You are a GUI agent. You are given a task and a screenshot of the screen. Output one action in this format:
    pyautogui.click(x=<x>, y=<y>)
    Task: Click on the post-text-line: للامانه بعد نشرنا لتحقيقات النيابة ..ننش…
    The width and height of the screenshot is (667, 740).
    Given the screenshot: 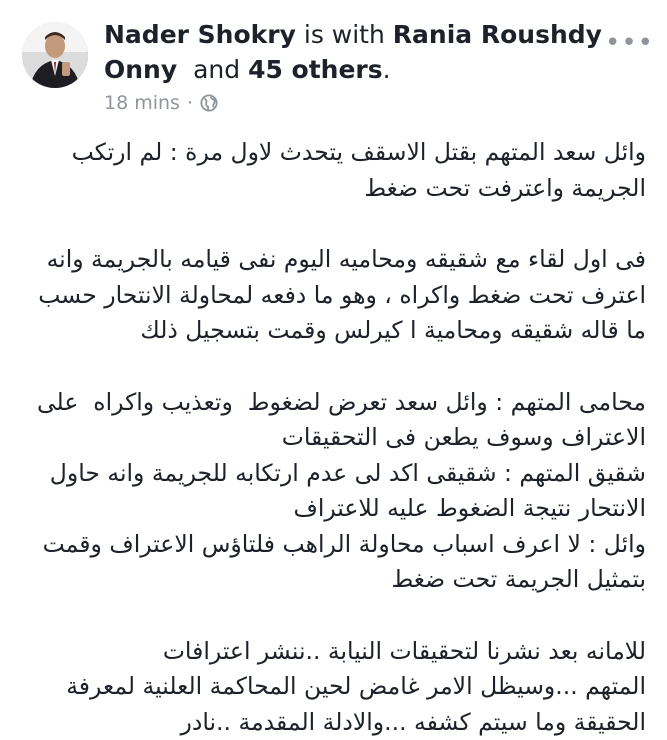 What is the action you would take?
    pyautogui.click(x=332, y=652)
    